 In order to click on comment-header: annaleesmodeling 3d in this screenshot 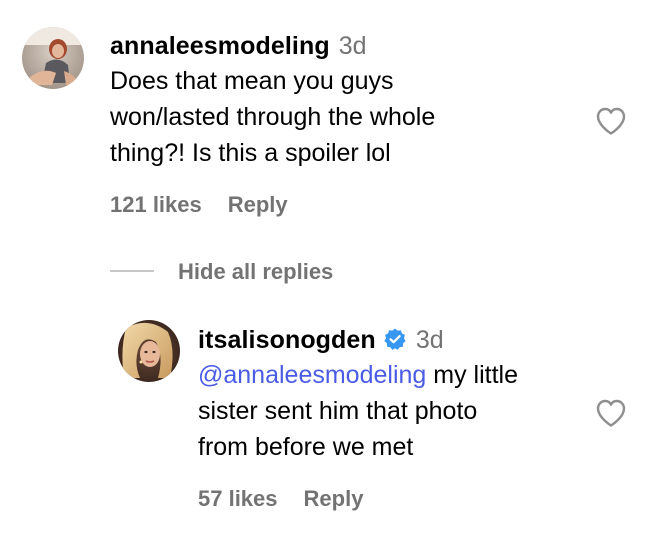, I will do `click(272, 46)`.